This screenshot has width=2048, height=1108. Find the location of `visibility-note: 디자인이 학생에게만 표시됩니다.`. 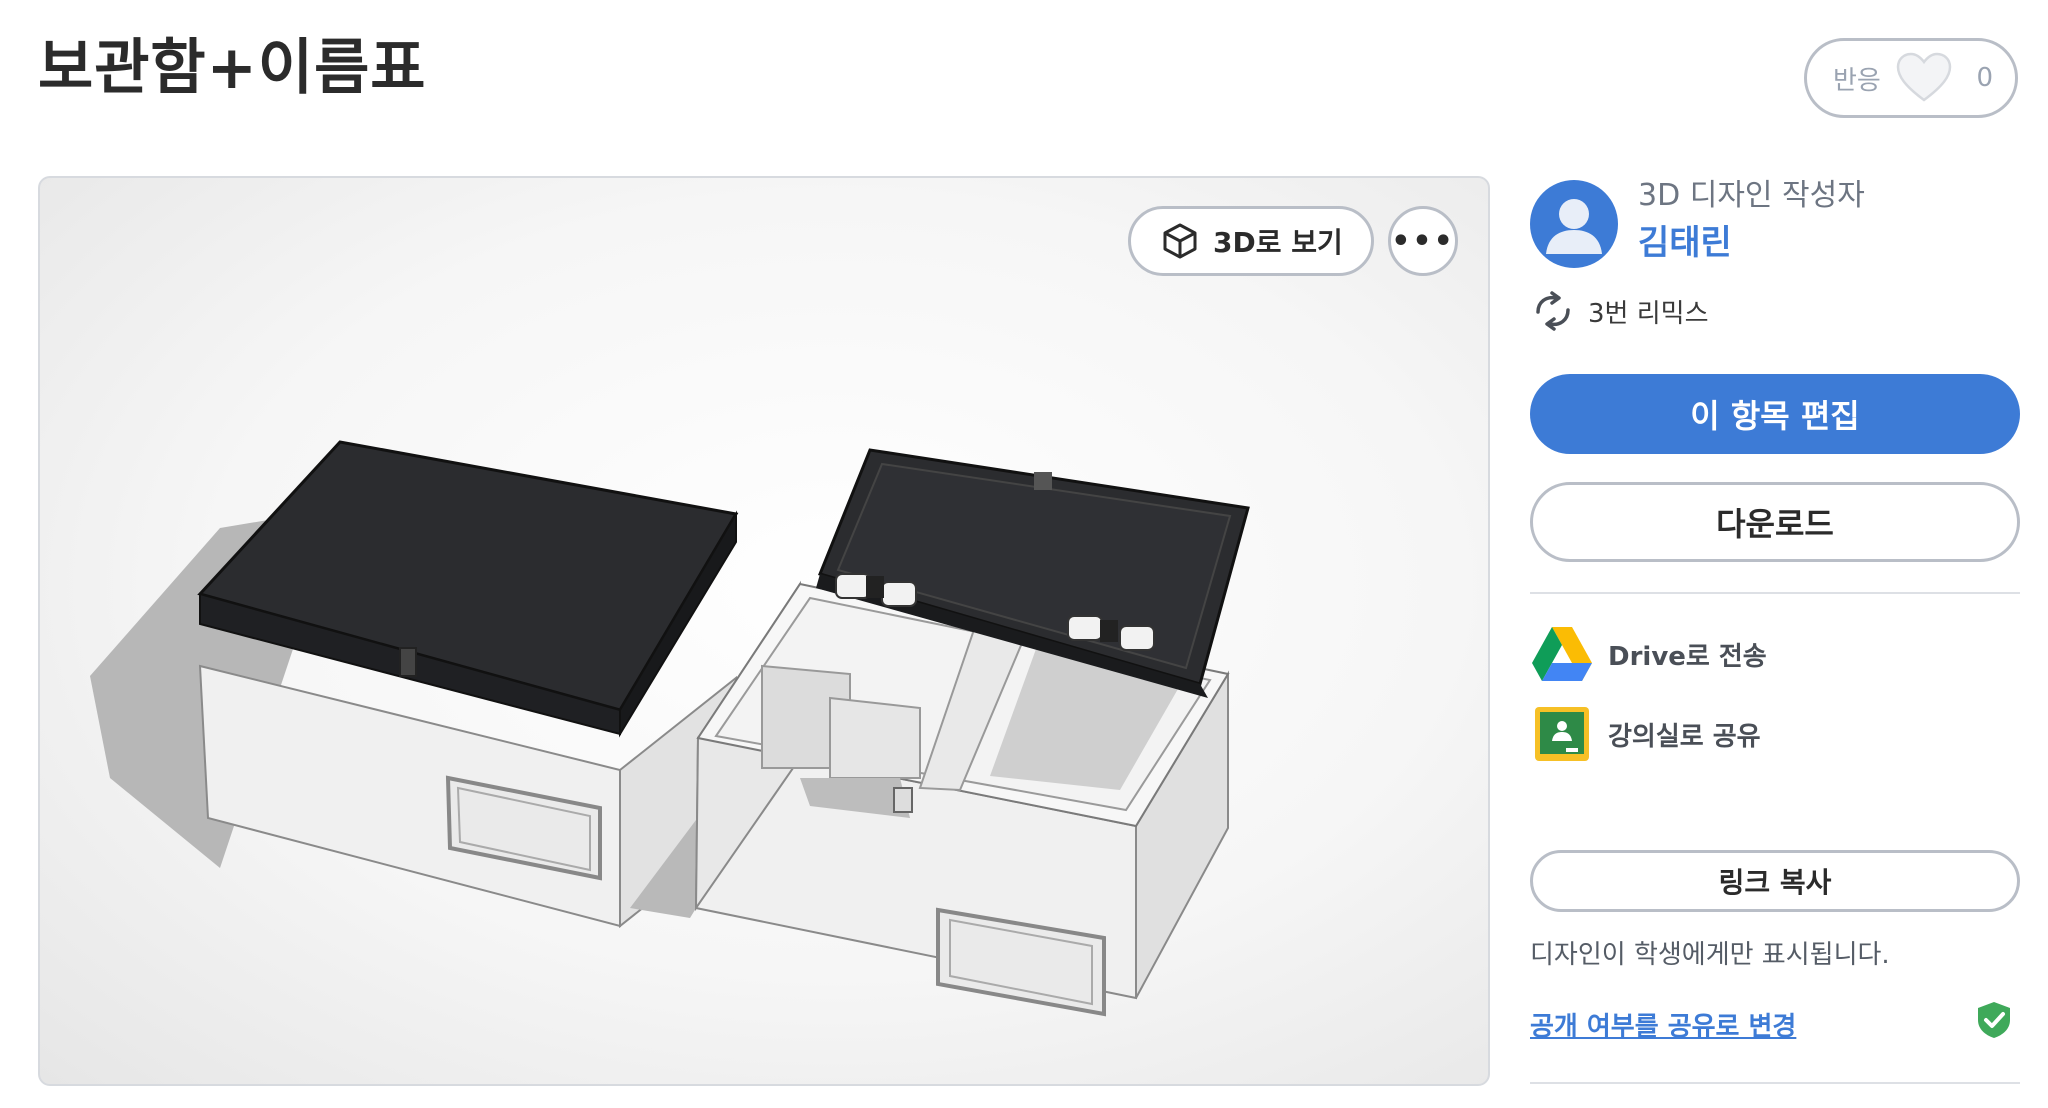

visibility-note: 디자인이 학생에게만 표시됩니다. is located at coordinates (1710, 955).